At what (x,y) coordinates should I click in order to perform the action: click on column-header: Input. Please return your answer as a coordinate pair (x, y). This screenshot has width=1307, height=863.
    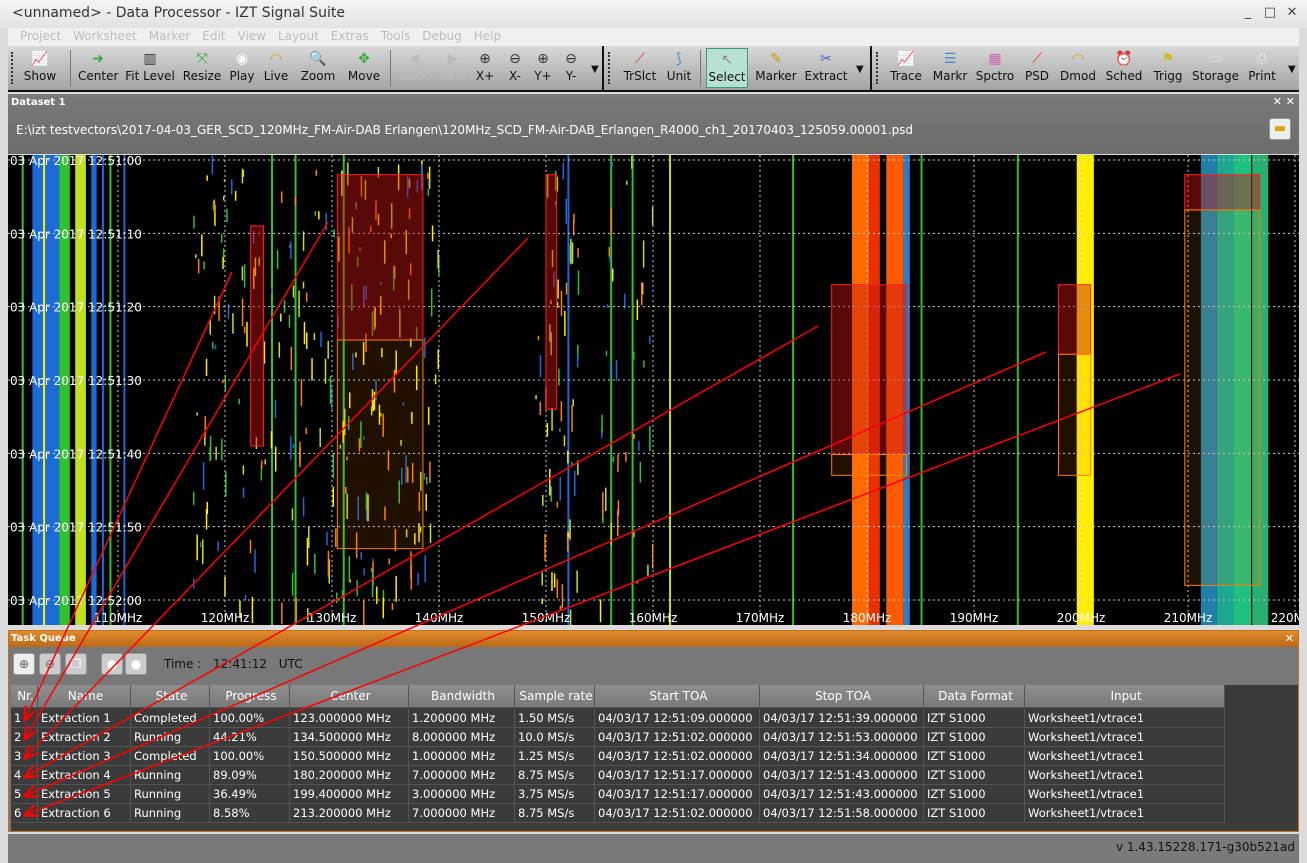
    Looking at the image, I should click on (1125, 696).